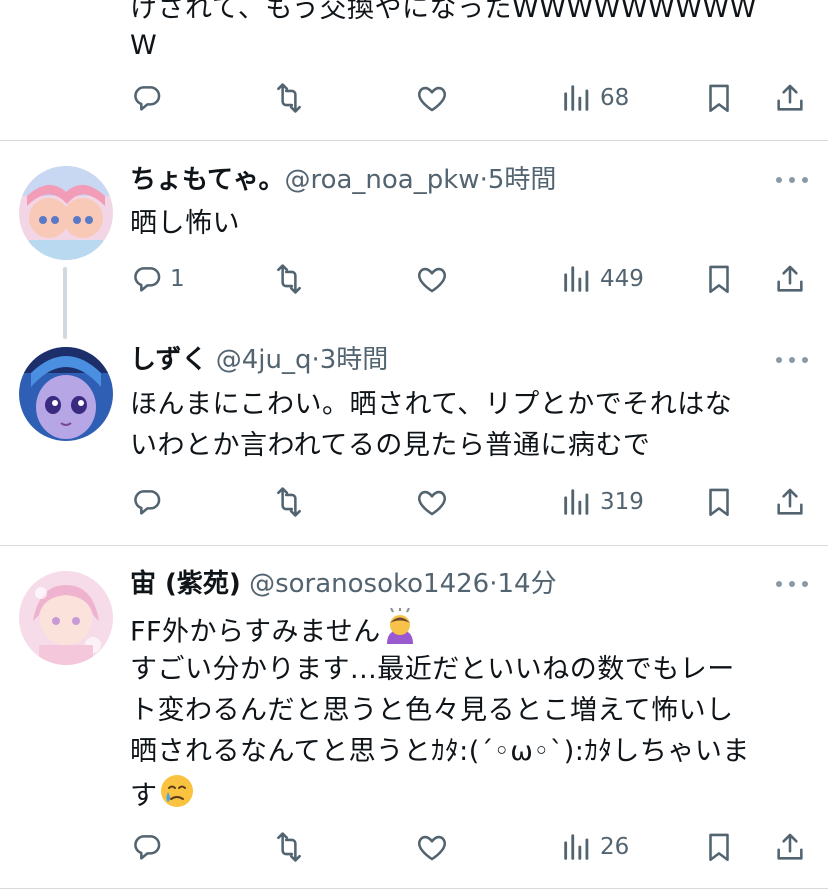  I want to click on timestamp: 5時間, so click(522, 180).